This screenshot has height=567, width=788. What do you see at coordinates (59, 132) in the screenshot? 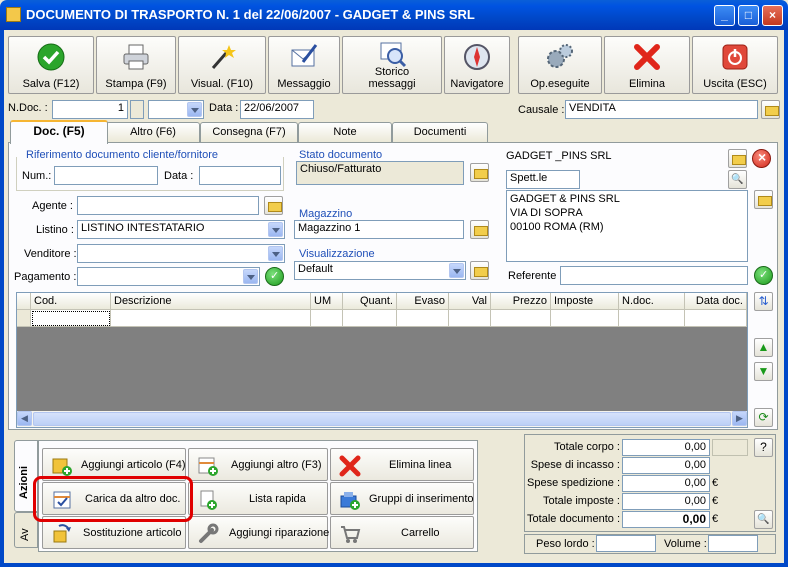
I see `tab-doc: Doc. (F5)` at bounding box center [59, 132].